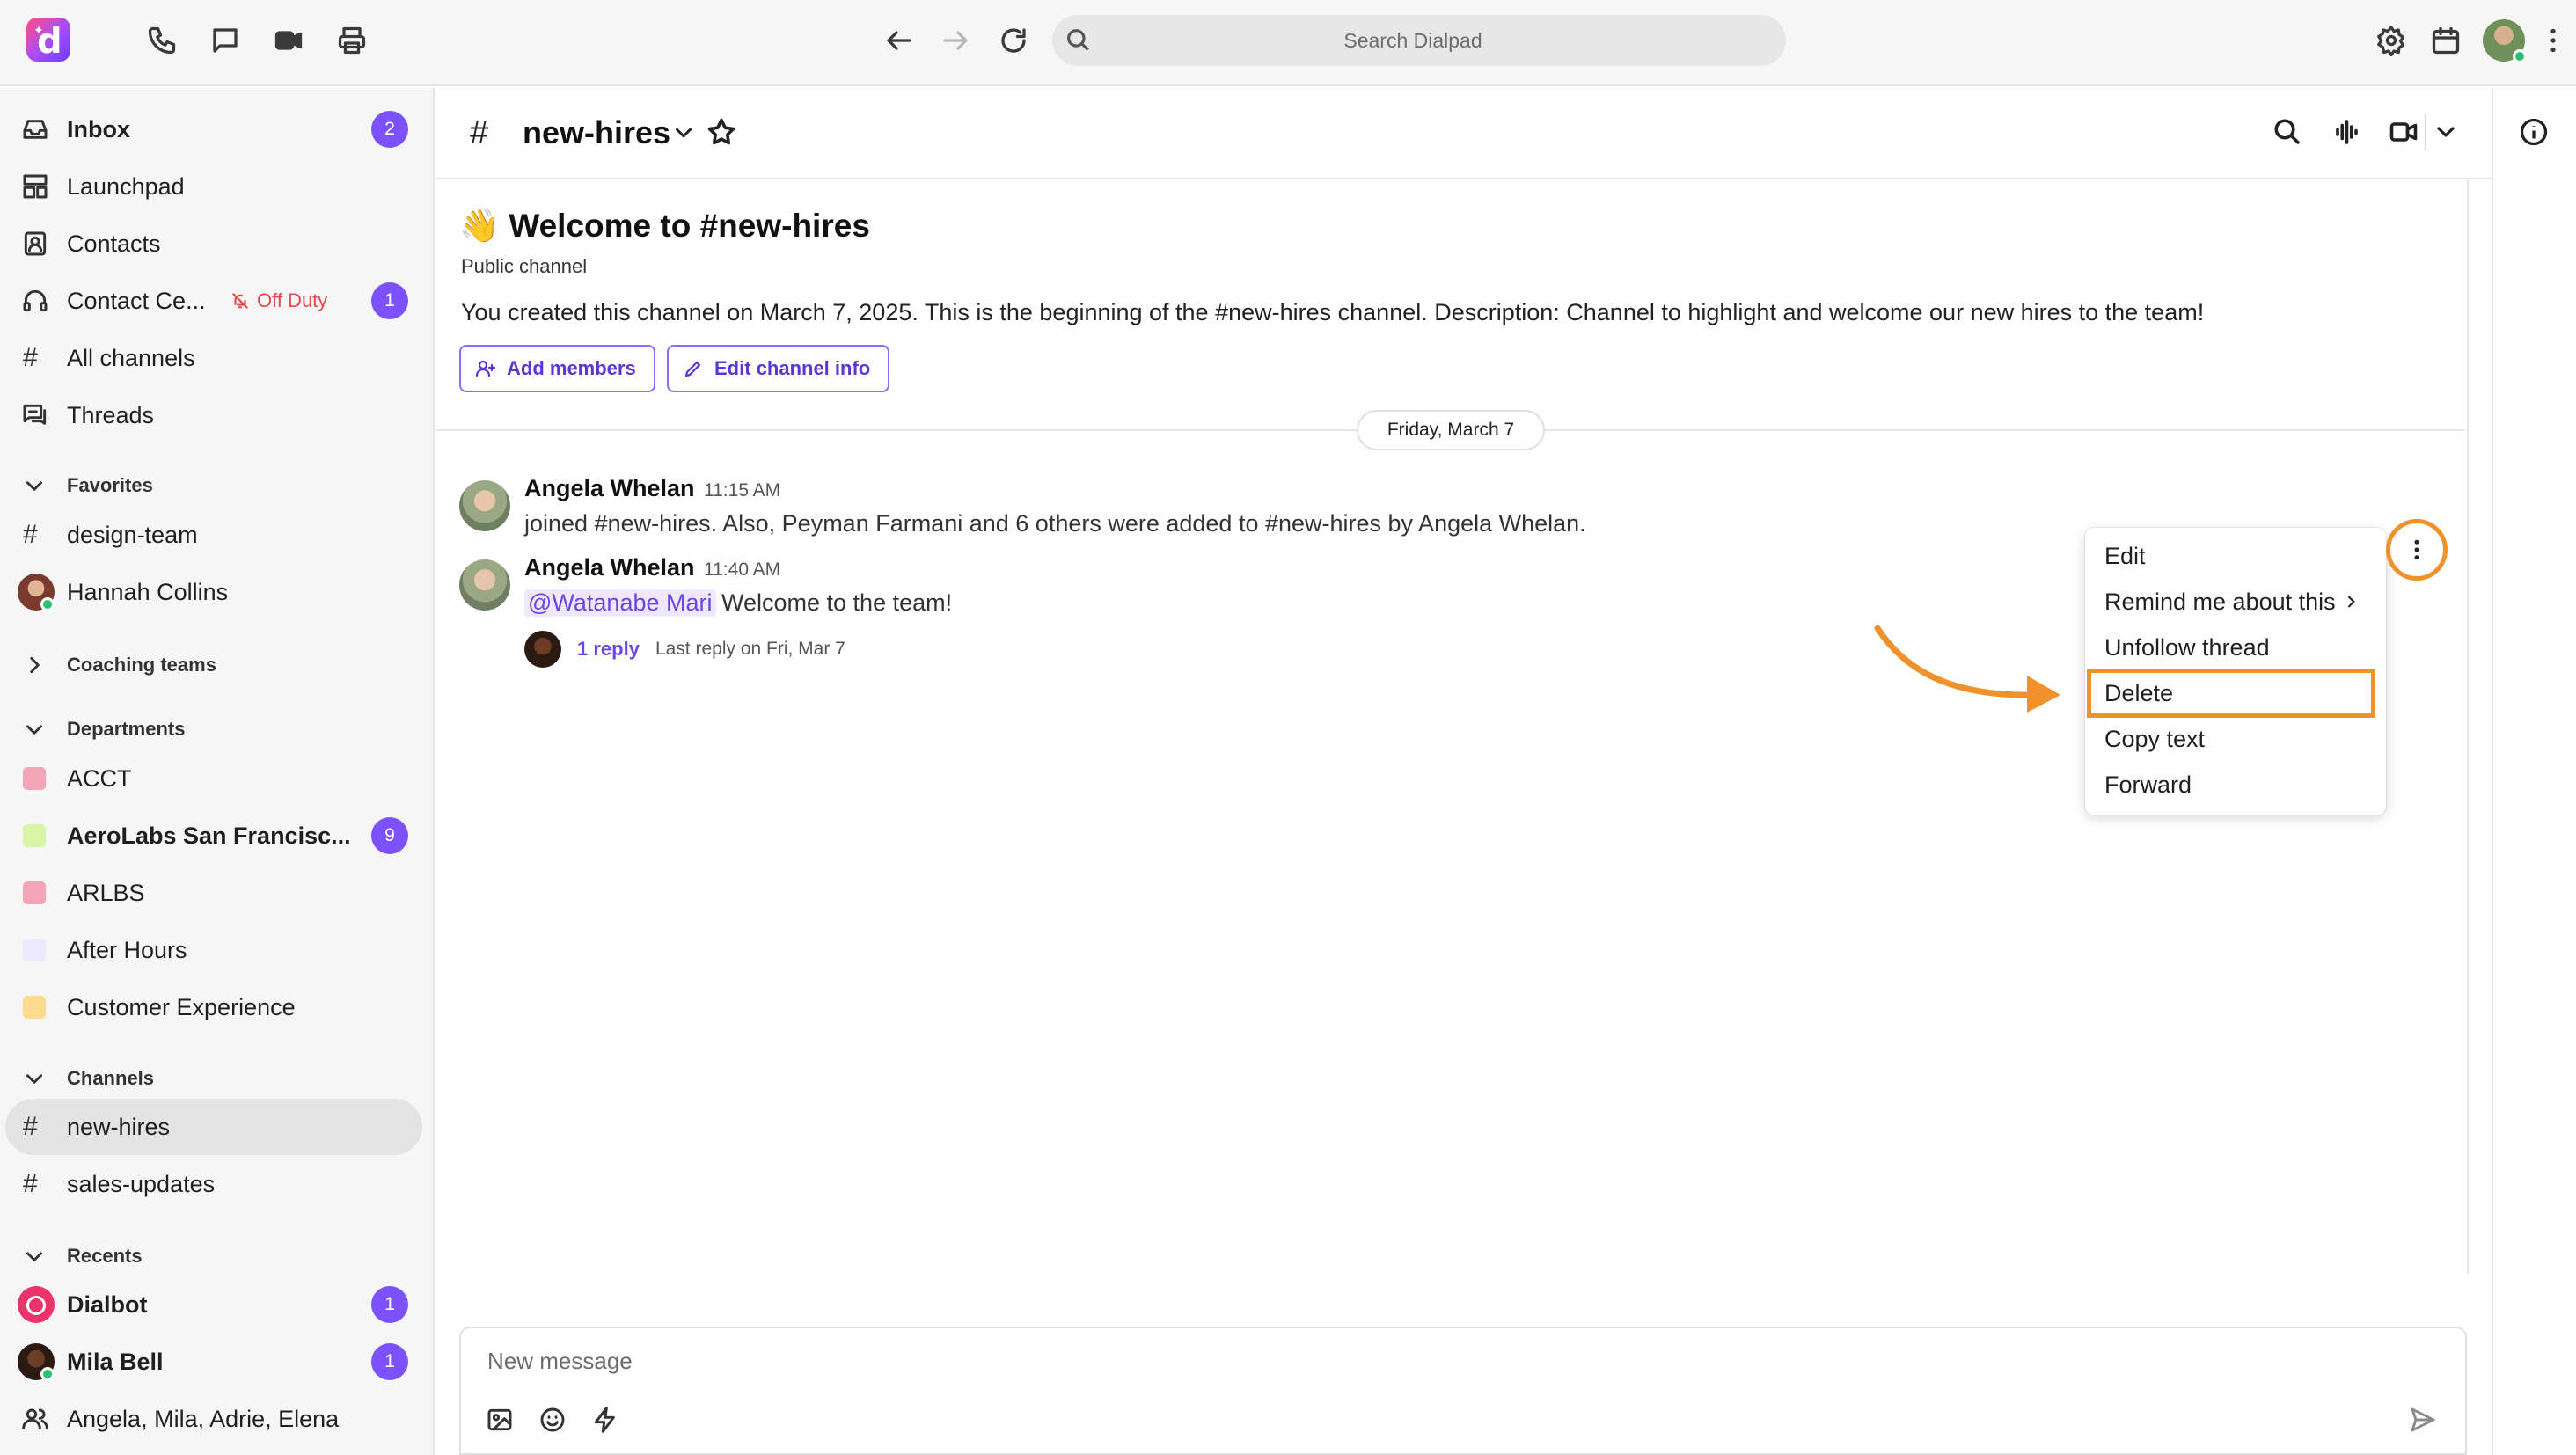 The width and height of the screenshot is (2576, 1455). Describe the element at coordinates (98, 129) in the screenshot. I see `sidebar-item-label: Inbox` at that location.